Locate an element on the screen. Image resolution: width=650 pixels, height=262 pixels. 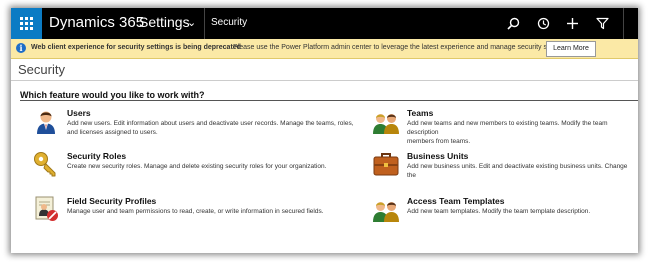
app-title: Dynamics 365 is located at coordinates (96, 22).